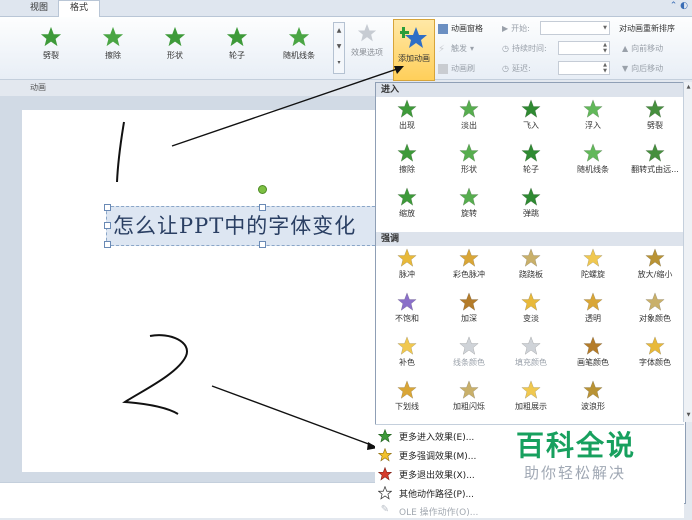  I want to click on emphasis-effect-5: 不饱和, so click(407, 312).